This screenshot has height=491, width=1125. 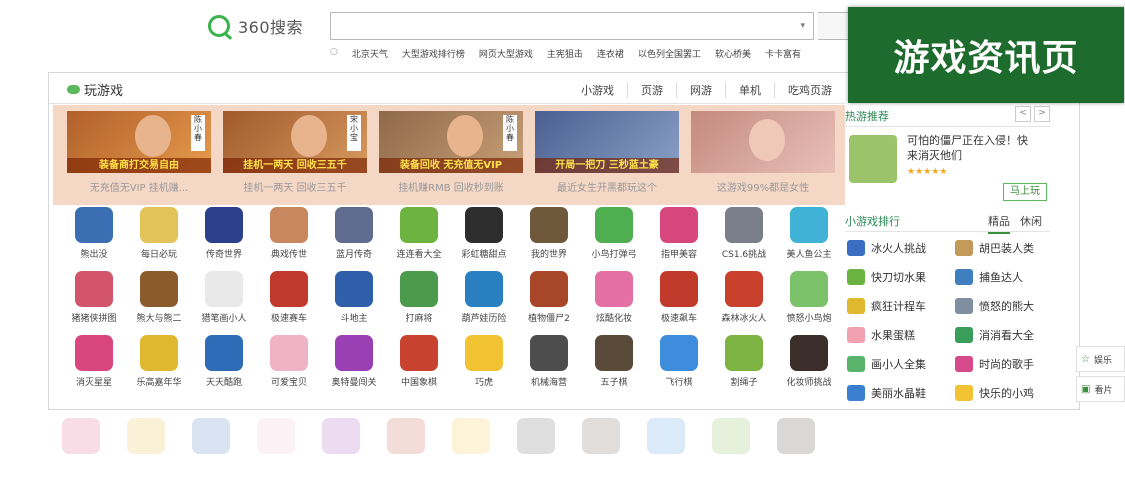 I want to click on tab-single-player: 单机, so click(x=749, y=90).